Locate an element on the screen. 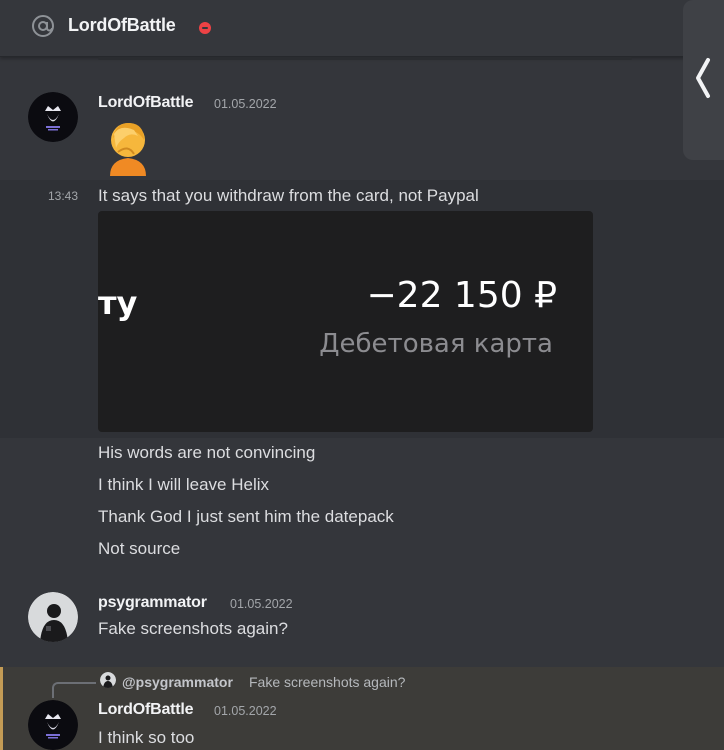 The image size is (724, 750). face-palm-emoji is located at coordinates (128, 149).